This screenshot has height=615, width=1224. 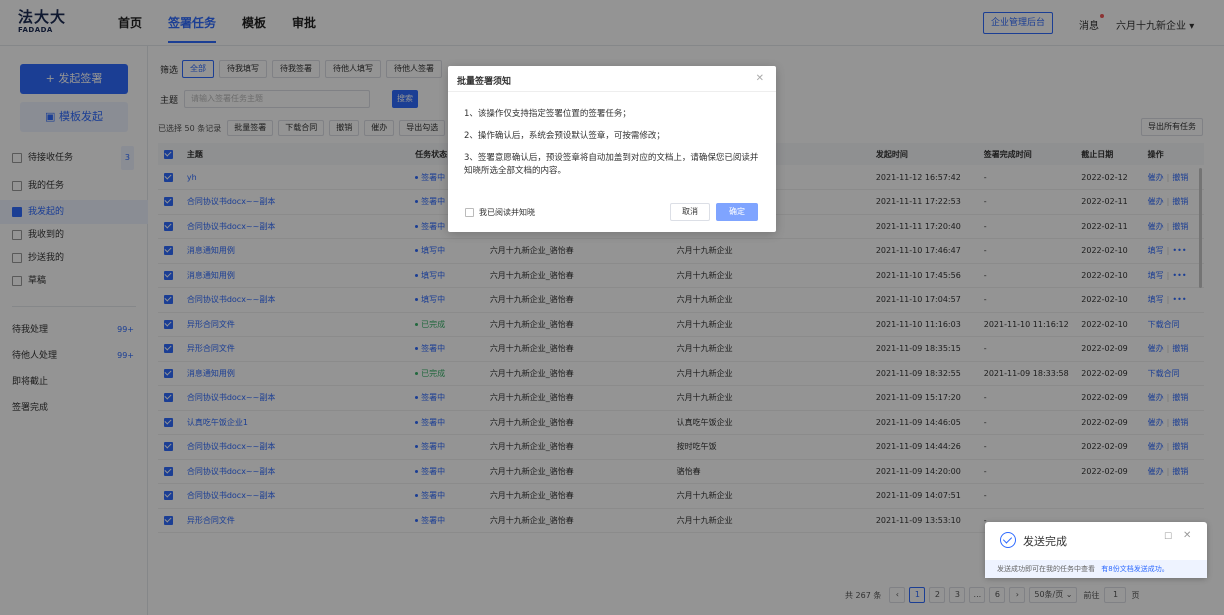 I want to click on cancel-button: 取消, so click(x=690, y=212).